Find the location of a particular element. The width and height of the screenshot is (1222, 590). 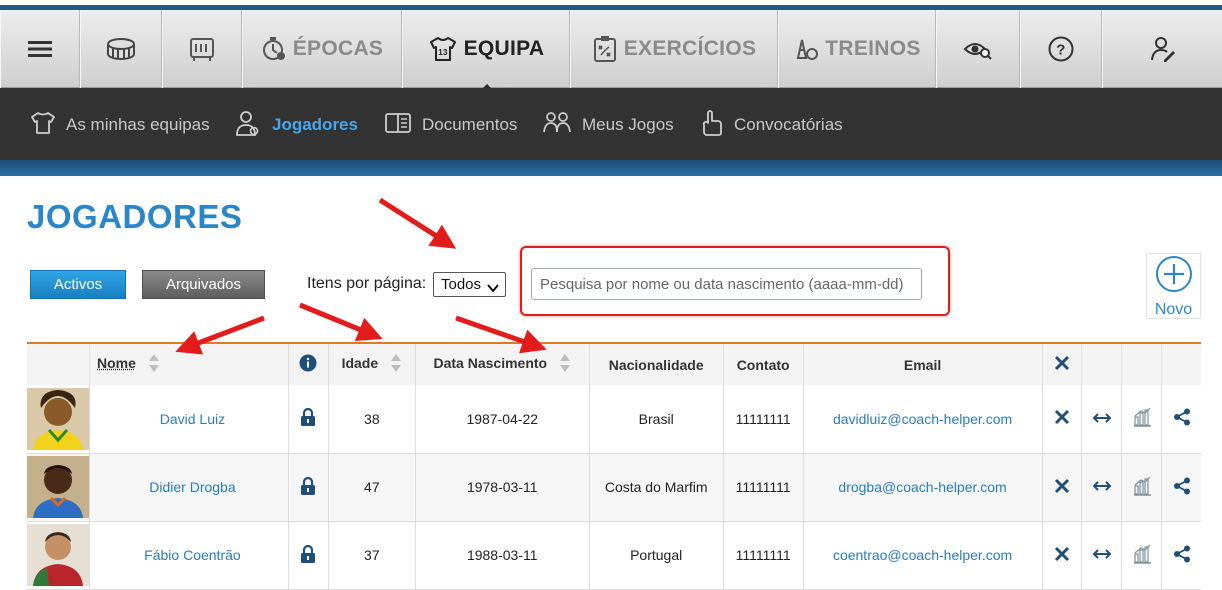

player-name-link: David Luiz is located at coordinates (192, 419).